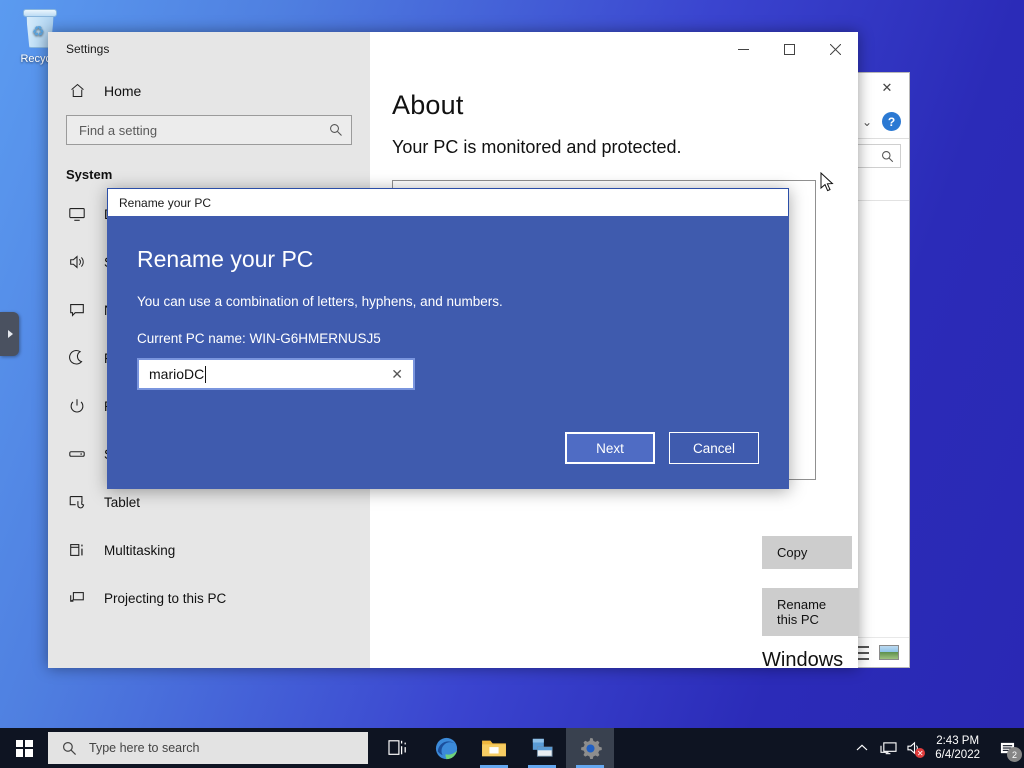 The image size is (1024, 768). What do you see at coordinates (77, 598) in the screenshot?
I see `projecting-icon` at bounding box center [77, 598].